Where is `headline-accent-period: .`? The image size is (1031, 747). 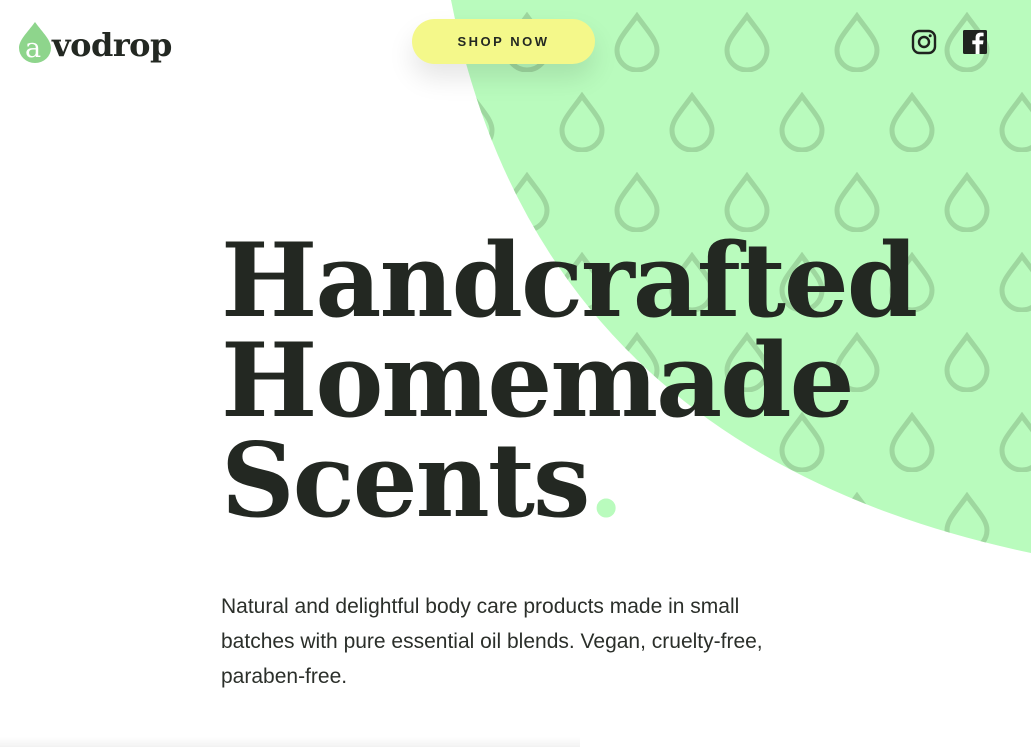
headline-accent-period: . is located at coordinates (605, 481).